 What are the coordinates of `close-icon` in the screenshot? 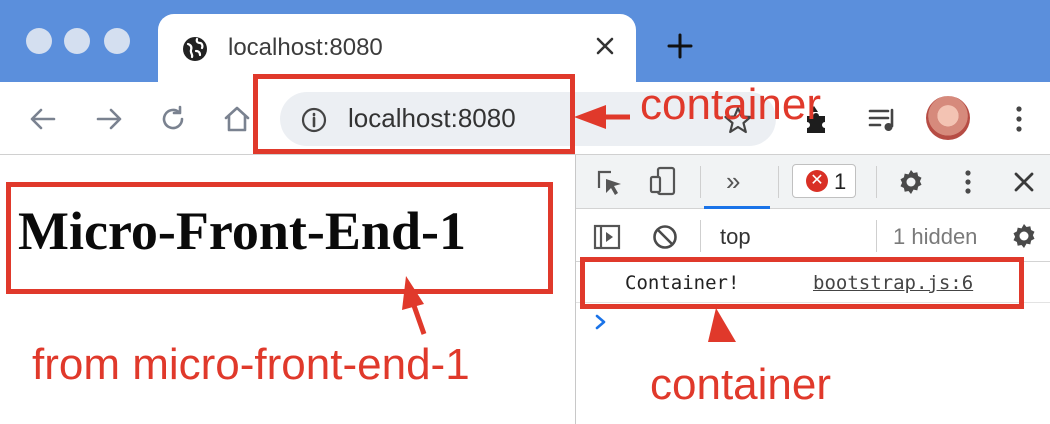 It's located at (605, 46).